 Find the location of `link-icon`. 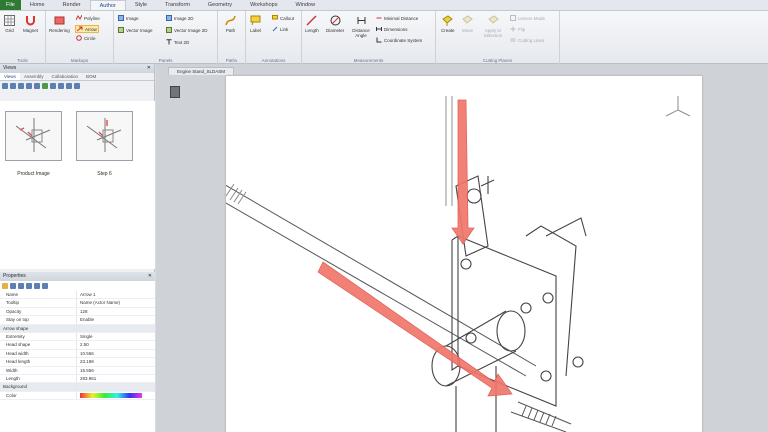

link-icon is located at coordinates (29, 286).